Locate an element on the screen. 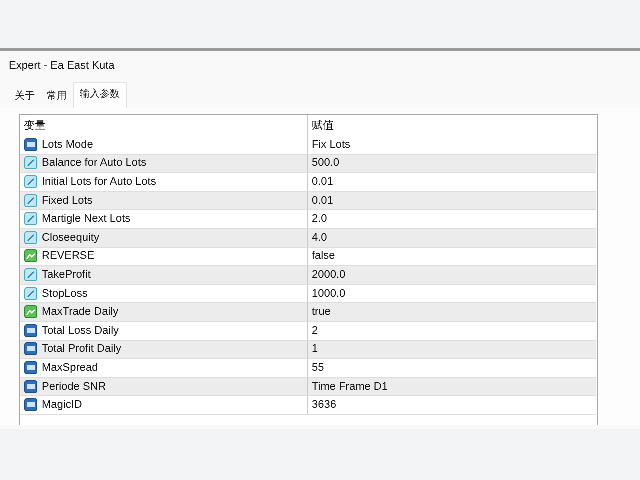  parameter-name: Initial Lots for Auto Lots is located at coordinates (99, 182).